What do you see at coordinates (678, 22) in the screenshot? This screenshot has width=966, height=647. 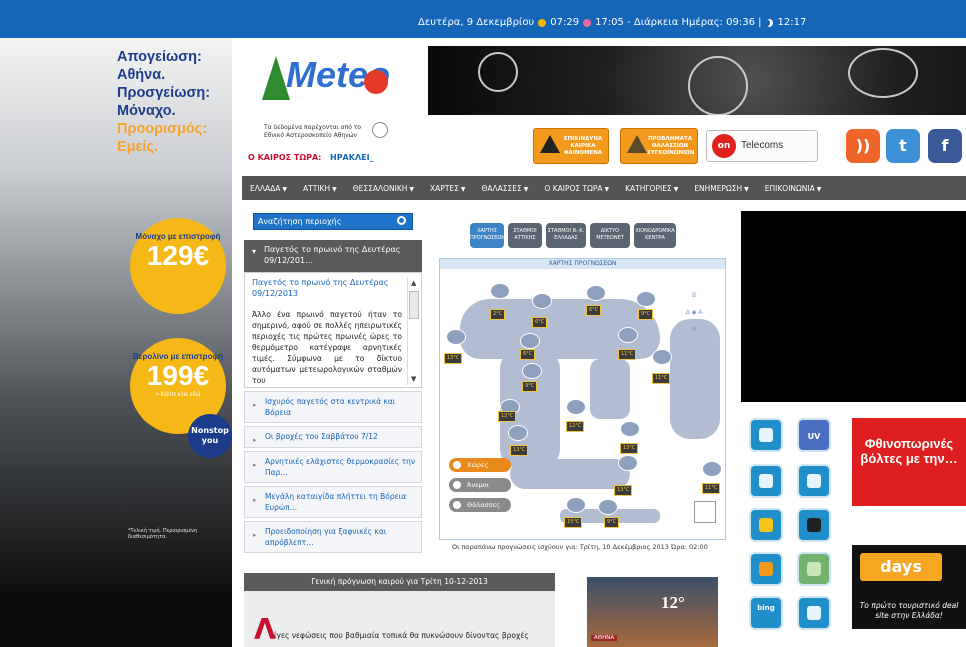 I see `sunset-time: 17:05 - Διάρκεια Ημέρας: 09:36 |` at bounding box center [678, 22].